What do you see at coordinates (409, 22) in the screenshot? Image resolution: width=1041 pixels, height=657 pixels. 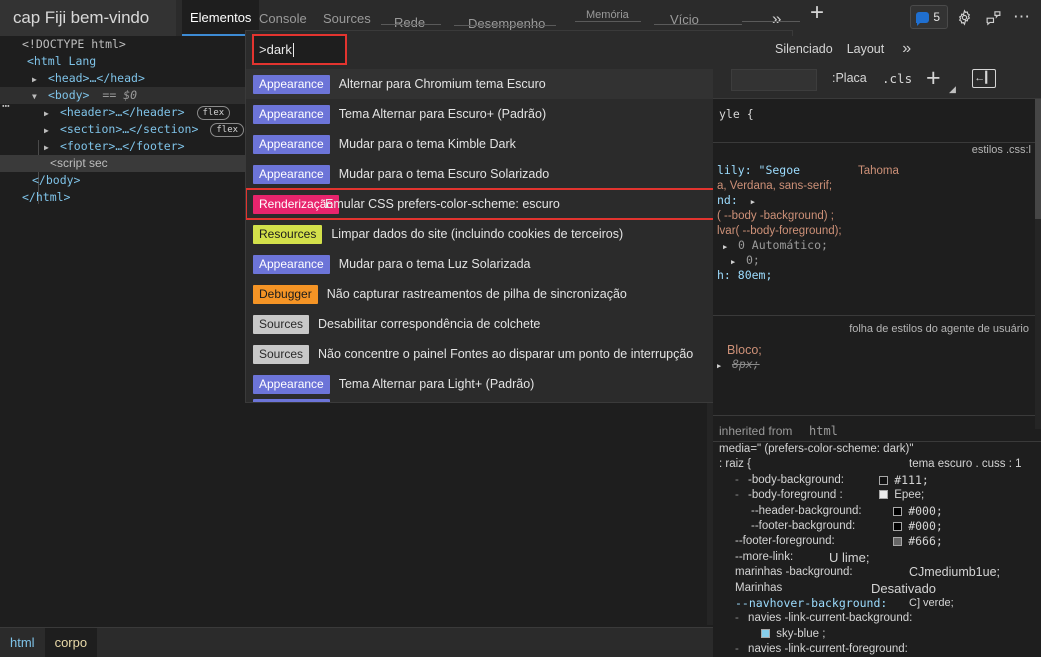 I see `tab-rede: Rede` at bounding box center [409, 22].